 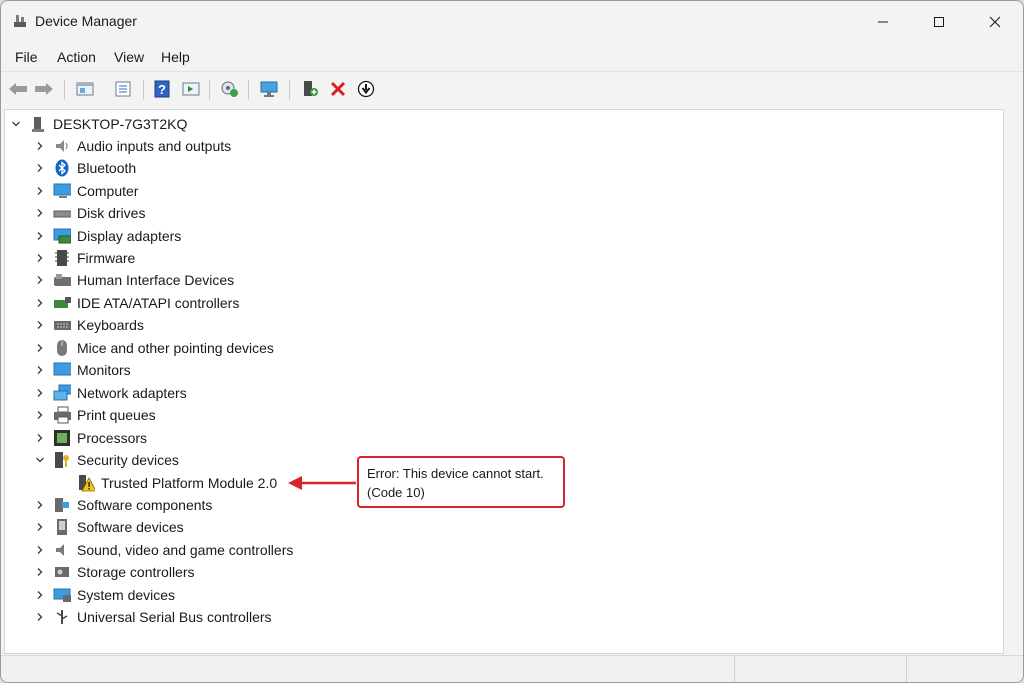 I want to click on status-separator, so click(x=906, y=669).